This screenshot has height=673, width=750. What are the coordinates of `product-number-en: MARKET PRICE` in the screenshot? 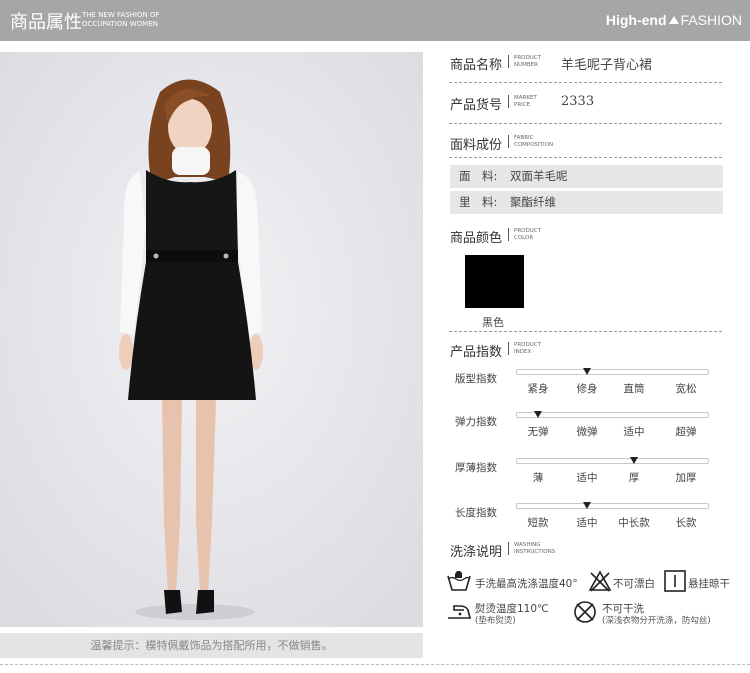 It's located at (522, 101).